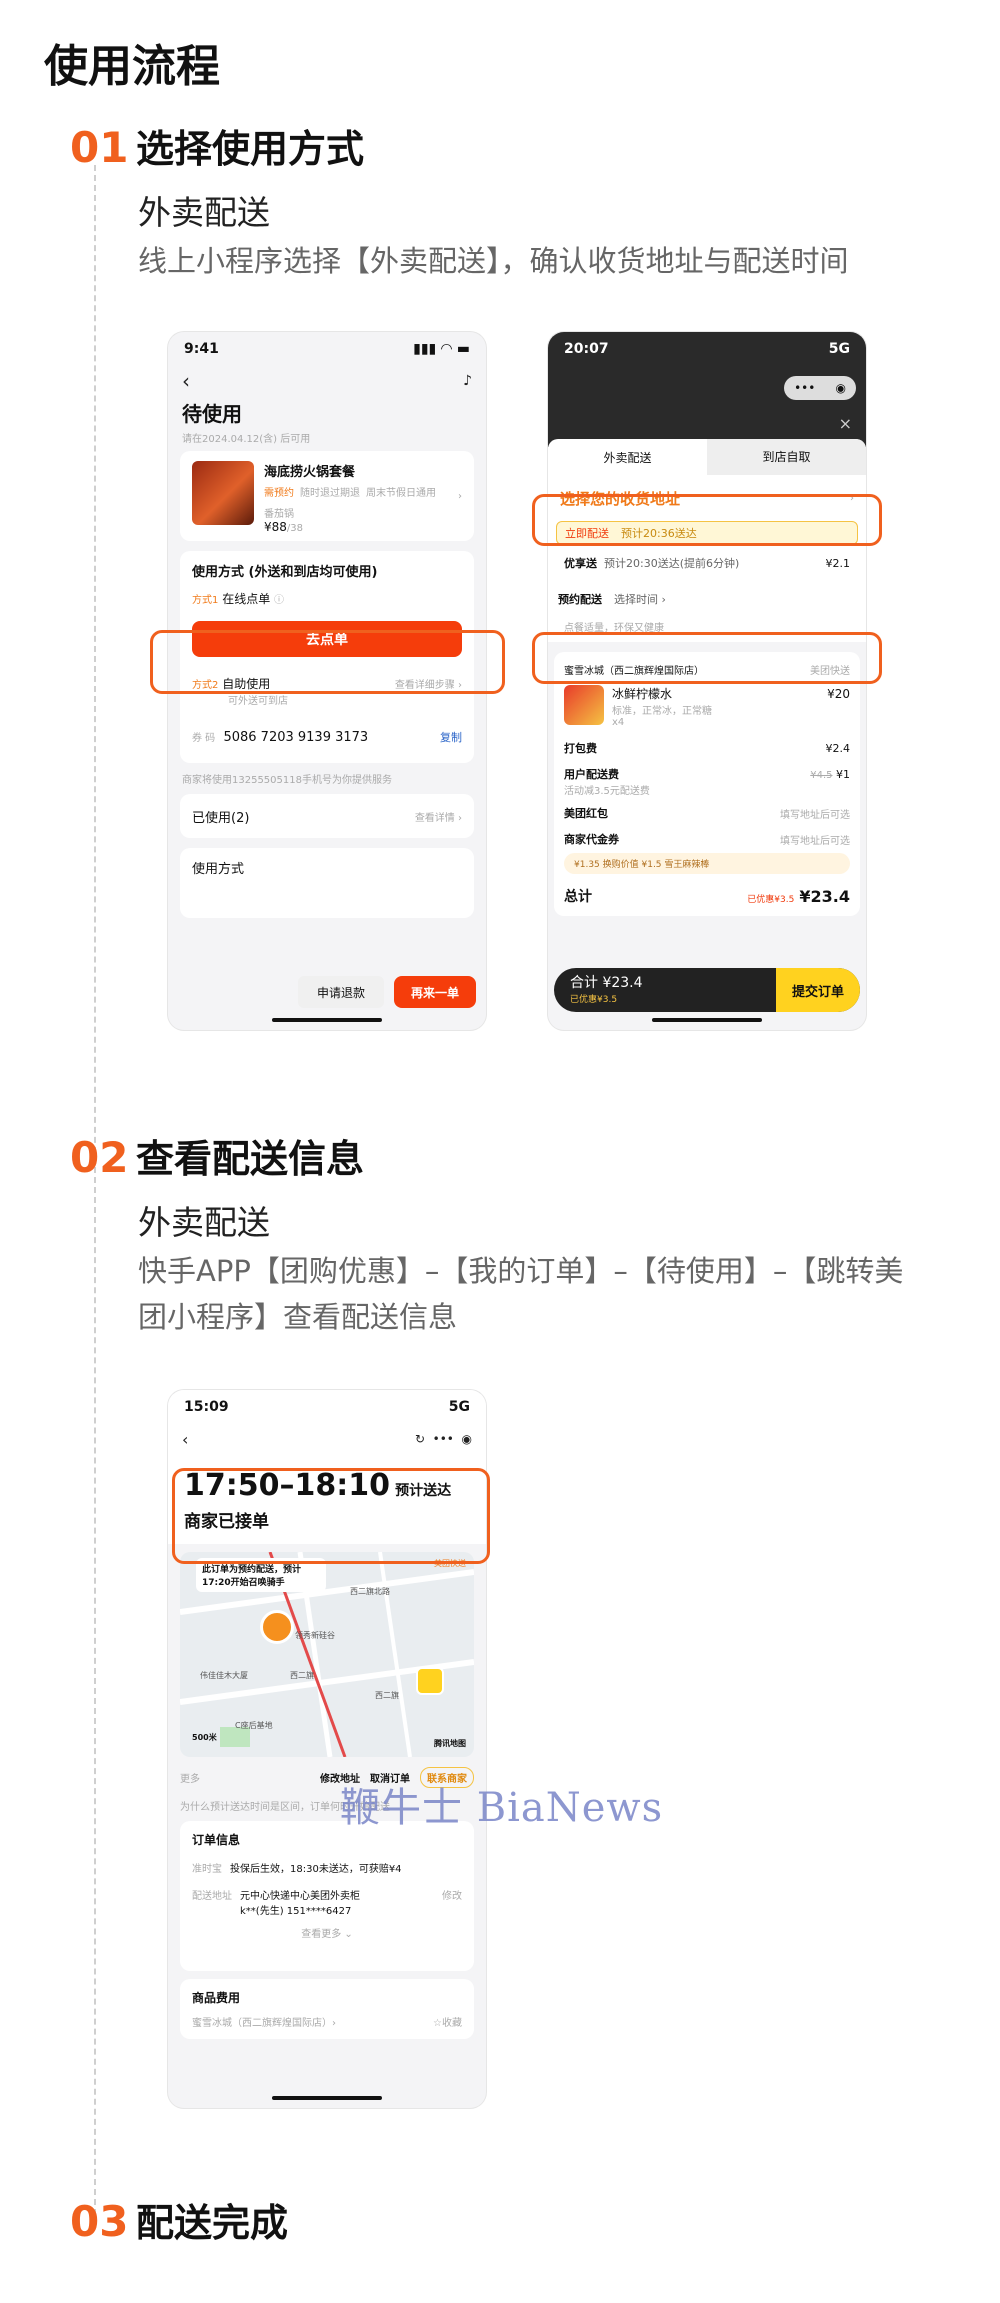 Image resolution: width=1000 pixels, height=2303 pixels. Describe the element at coordinates (207, 1869) in the screenshot. I see `insure-label: 准时宝` at that location.